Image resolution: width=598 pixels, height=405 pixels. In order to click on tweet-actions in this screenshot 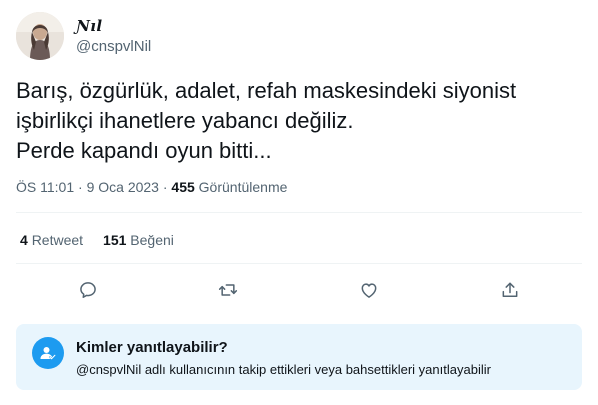, I will do `click(299, 290)`.